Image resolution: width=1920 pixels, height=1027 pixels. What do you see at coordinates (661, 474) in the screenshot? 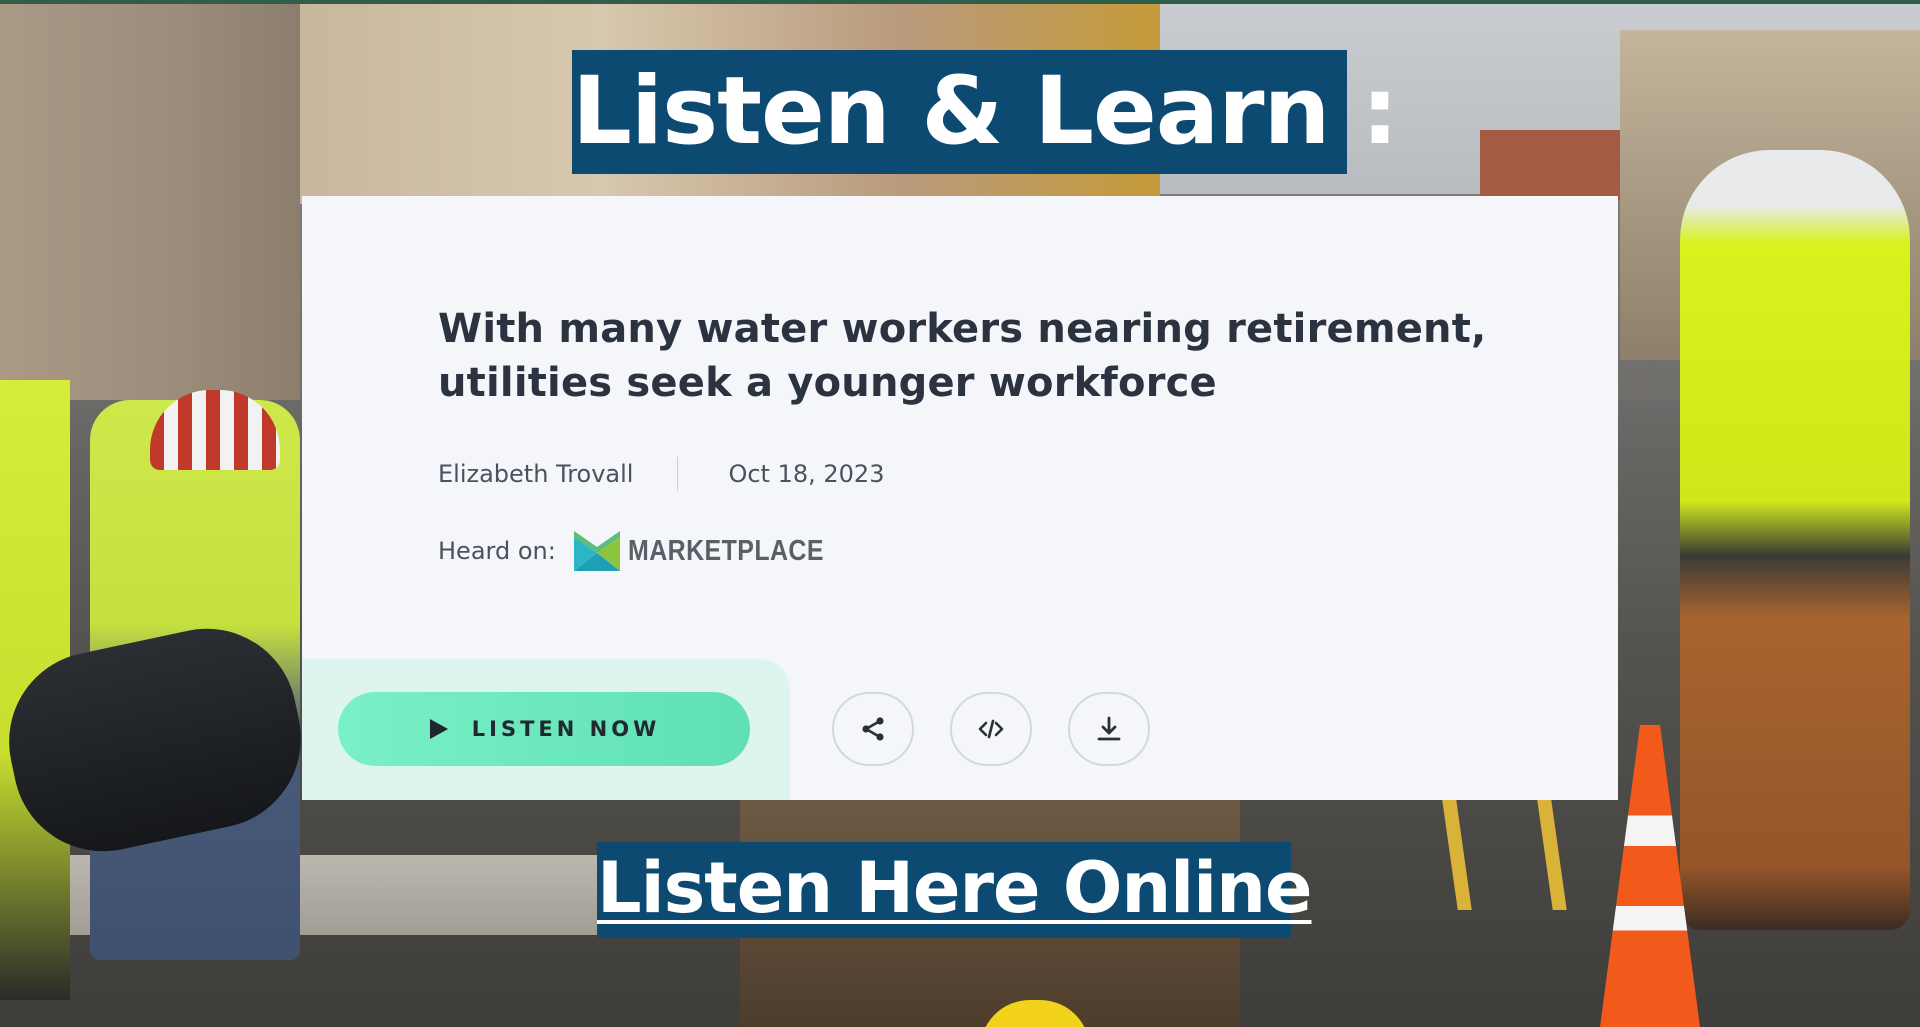
I see `article-meta: Elizabeth Trovall Oct 18, 2023` at bounding box center [661, 474].